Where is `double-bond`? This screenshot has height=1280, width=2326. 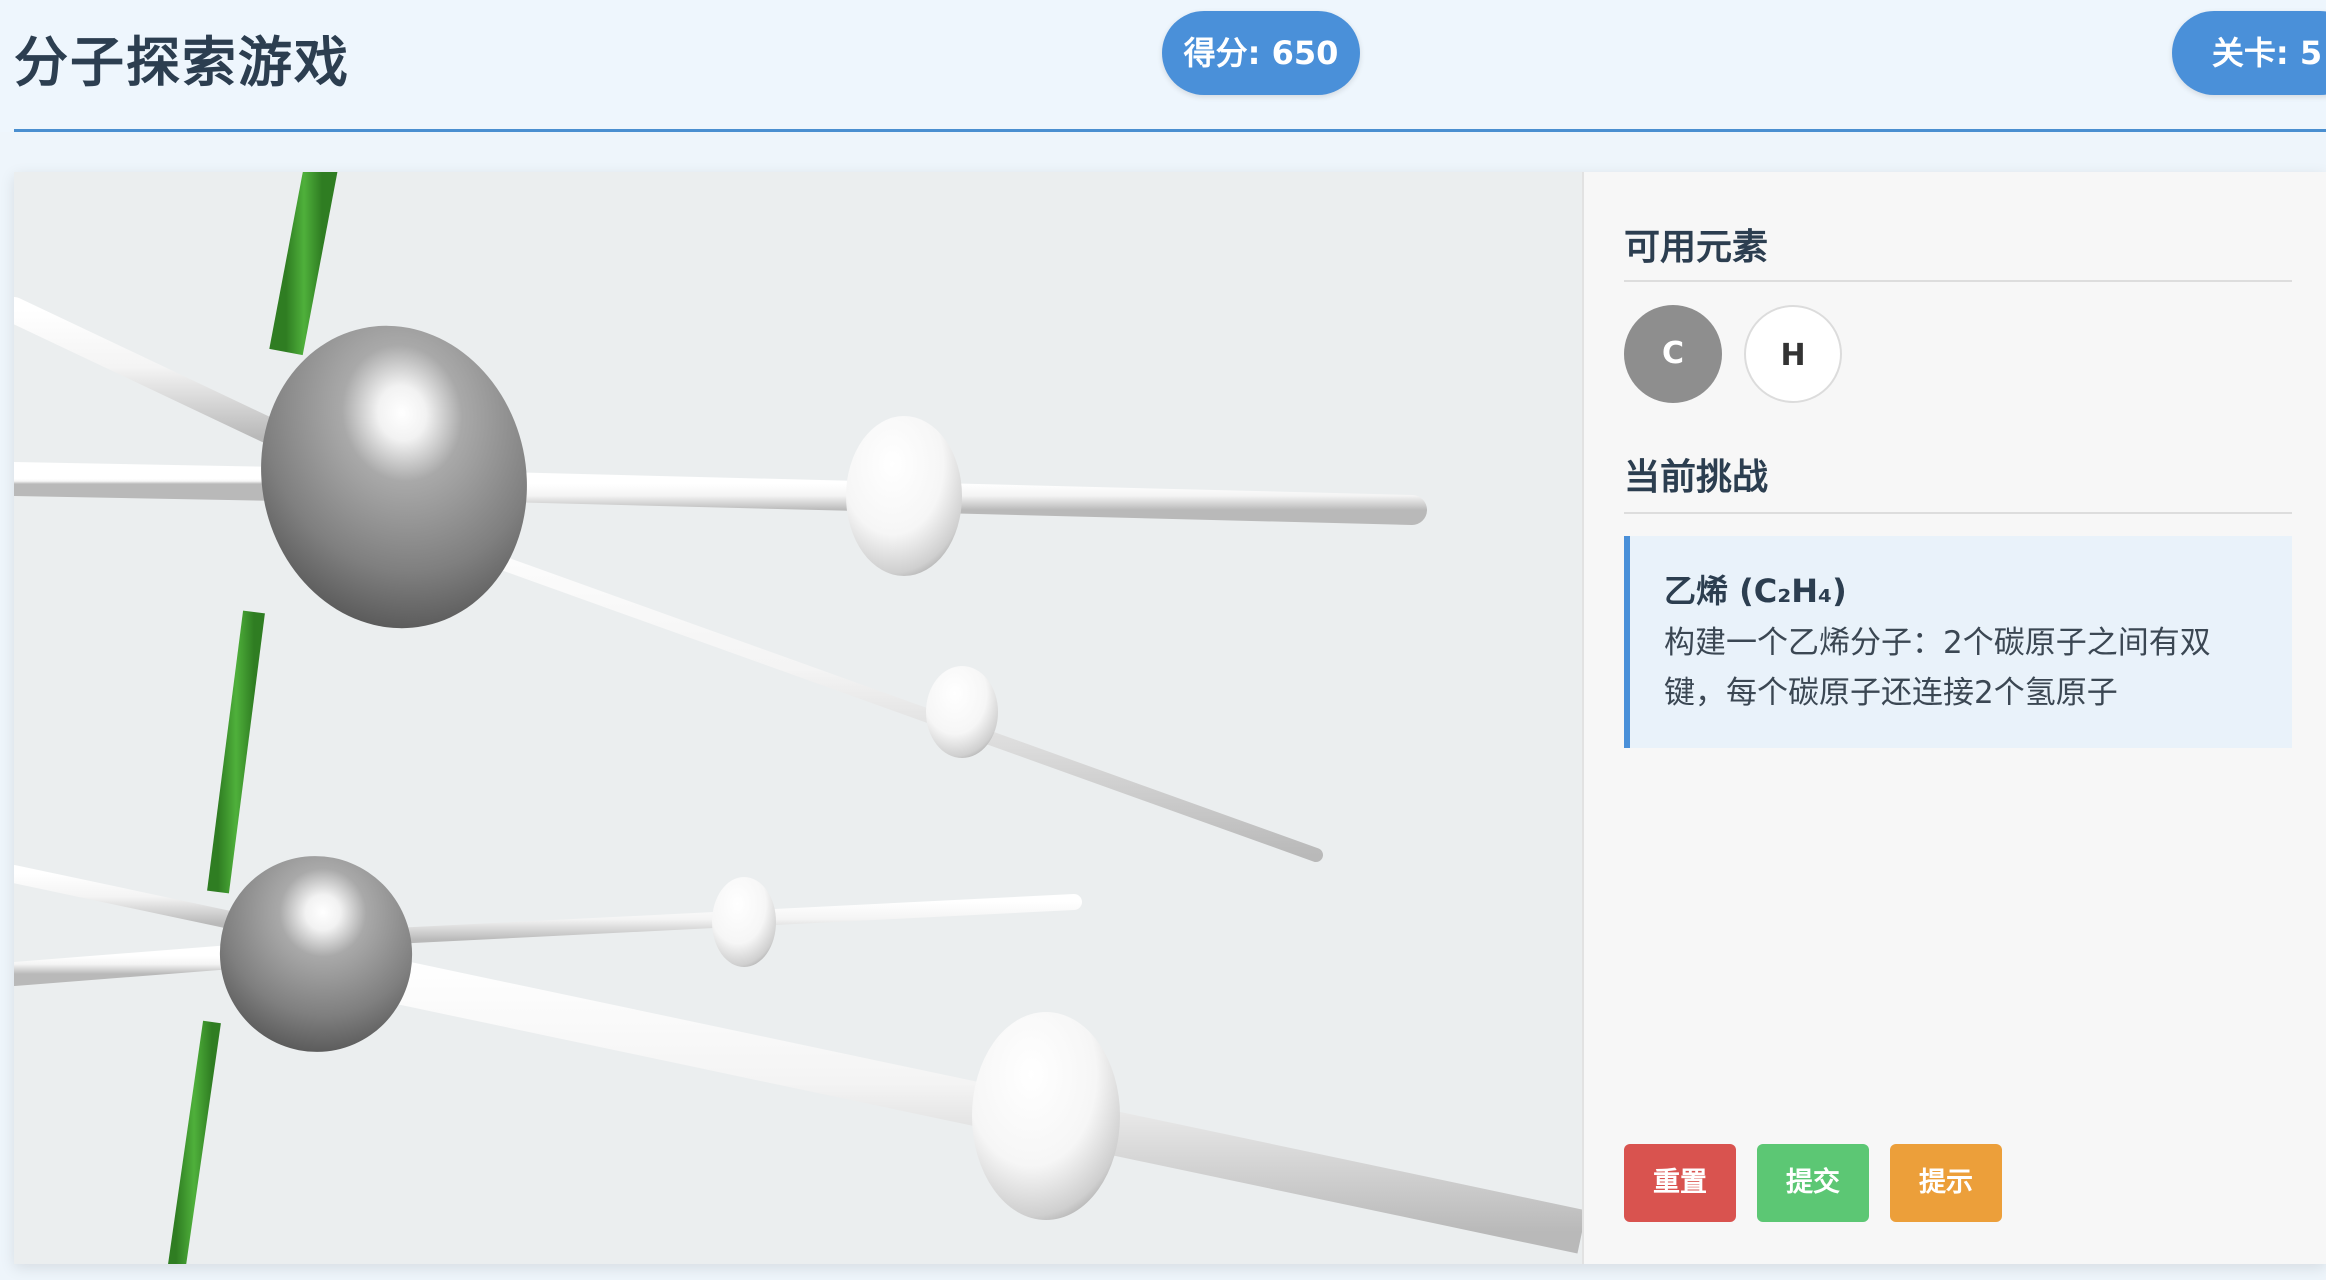
double-bond is located at coordinates (253, 718).